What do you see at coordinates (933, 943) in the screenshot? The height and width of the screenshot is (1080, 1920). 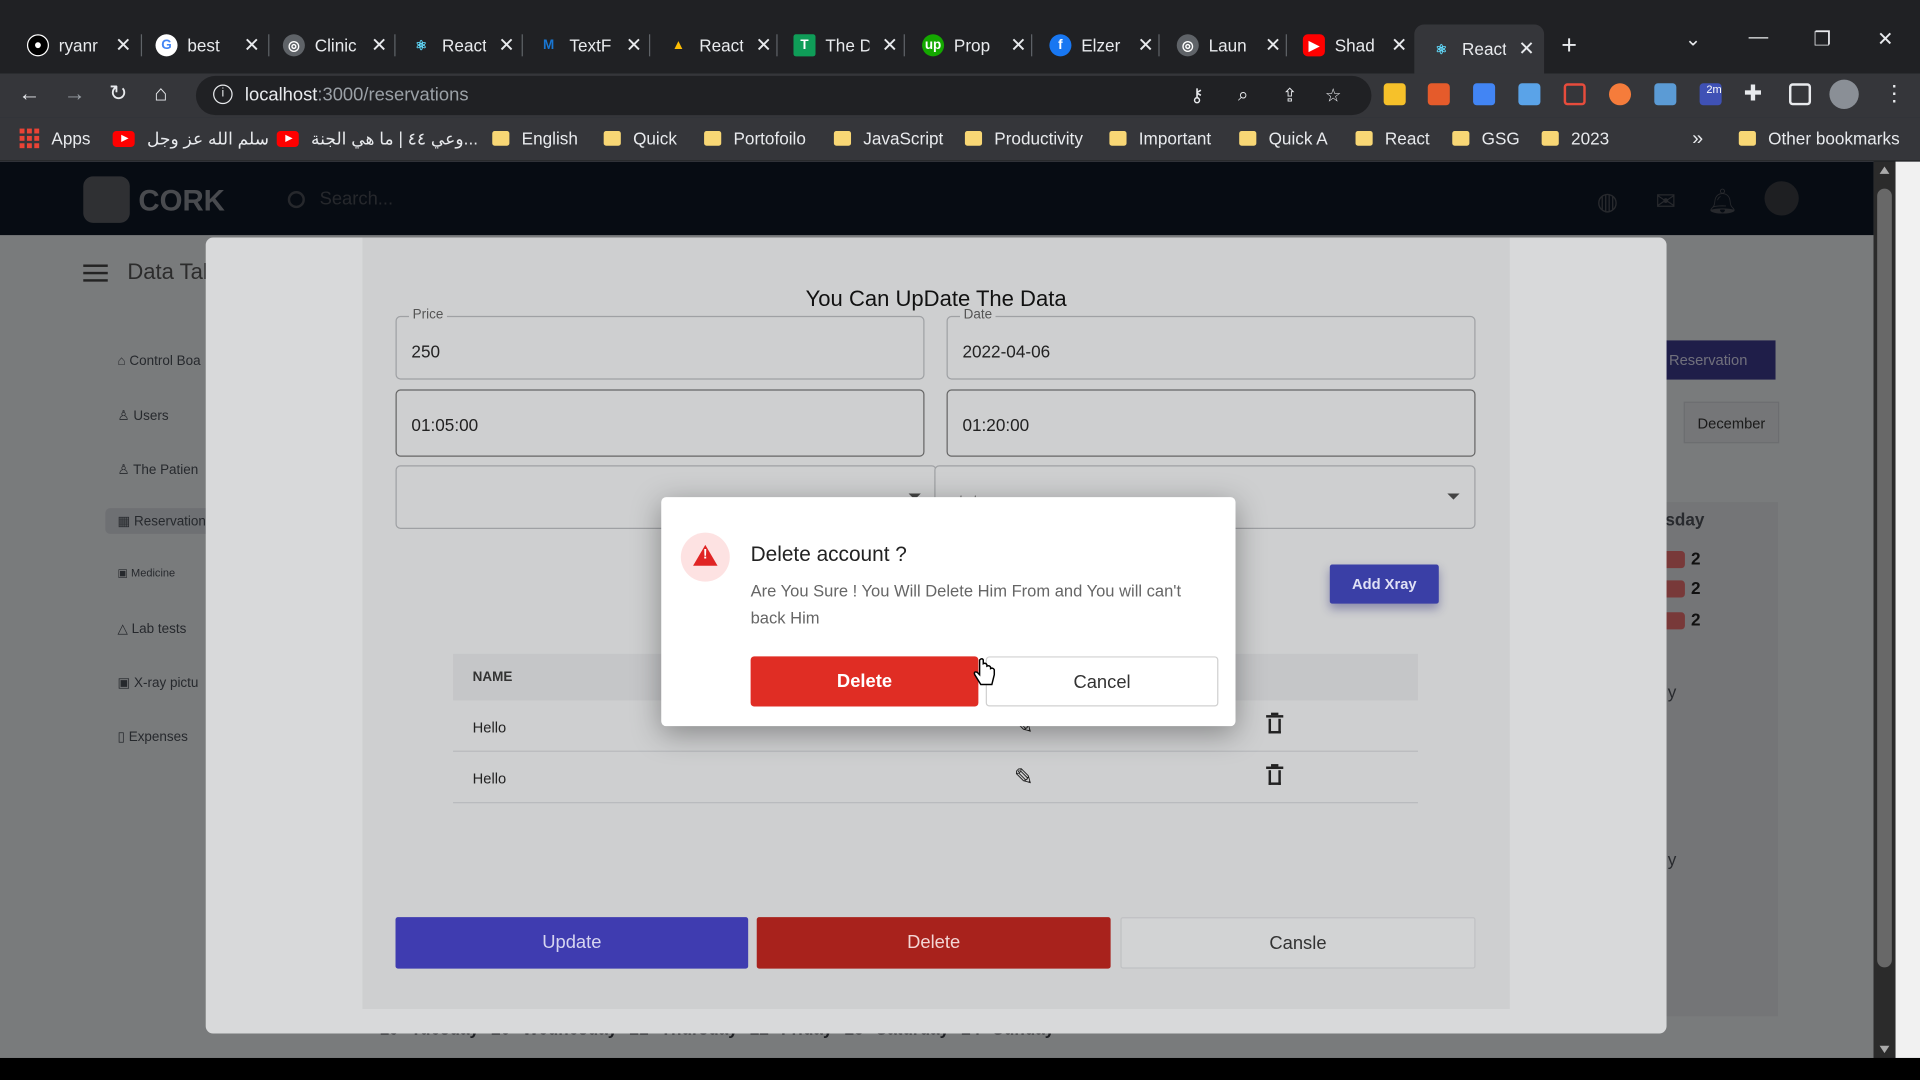 I see `delete-button: Delete` at bounding box center [933, 943].